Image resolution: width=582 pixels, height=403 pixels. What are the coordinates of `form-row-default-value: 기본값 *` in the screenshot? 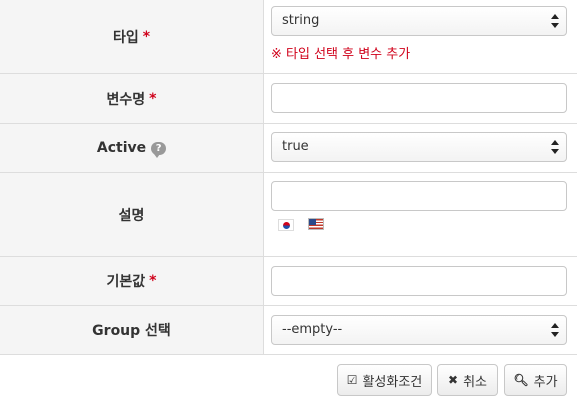 It's located at (288, 281).